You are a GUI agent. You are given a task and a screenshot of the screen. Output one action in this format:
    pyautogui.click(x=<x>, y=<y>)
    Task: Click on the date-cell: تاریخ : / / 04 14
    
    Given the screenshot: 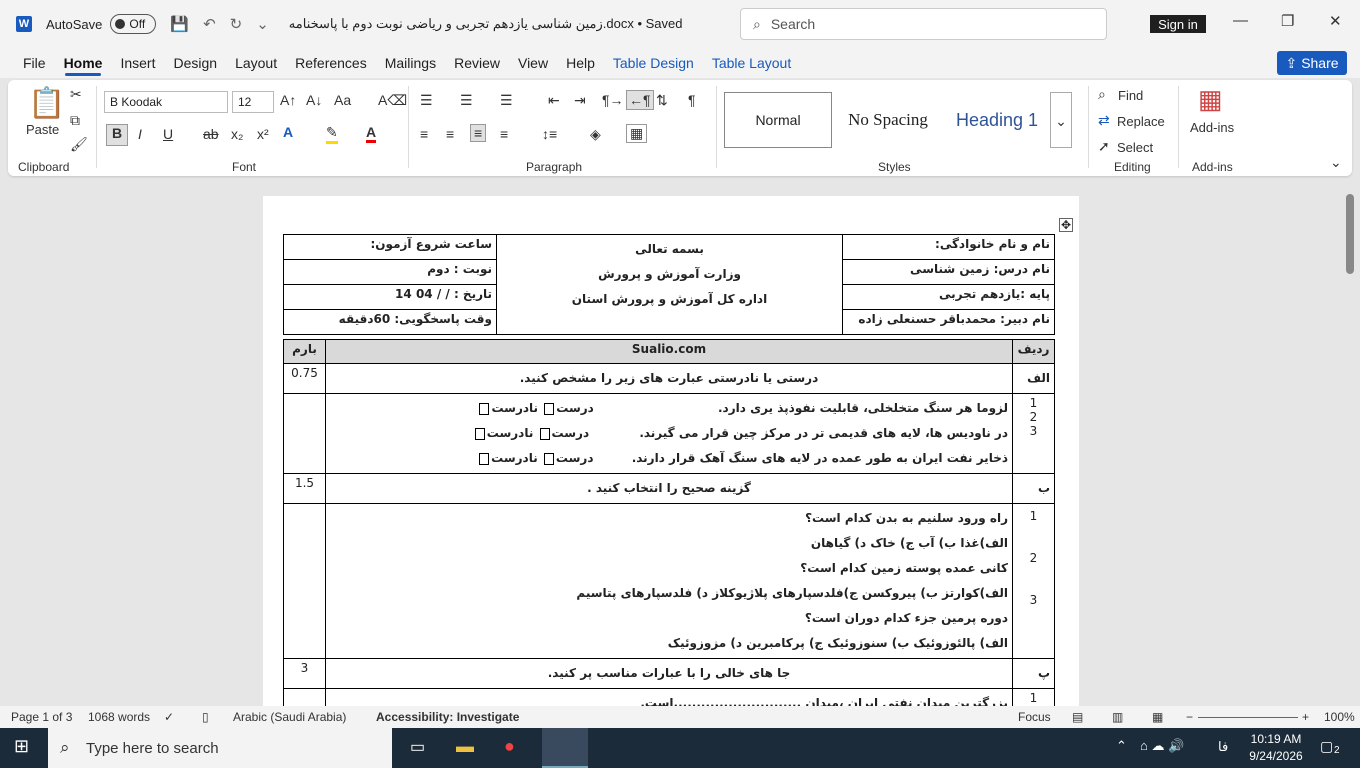 What is the action you would take?
    pyautogui.click(x=390, y=297)
    